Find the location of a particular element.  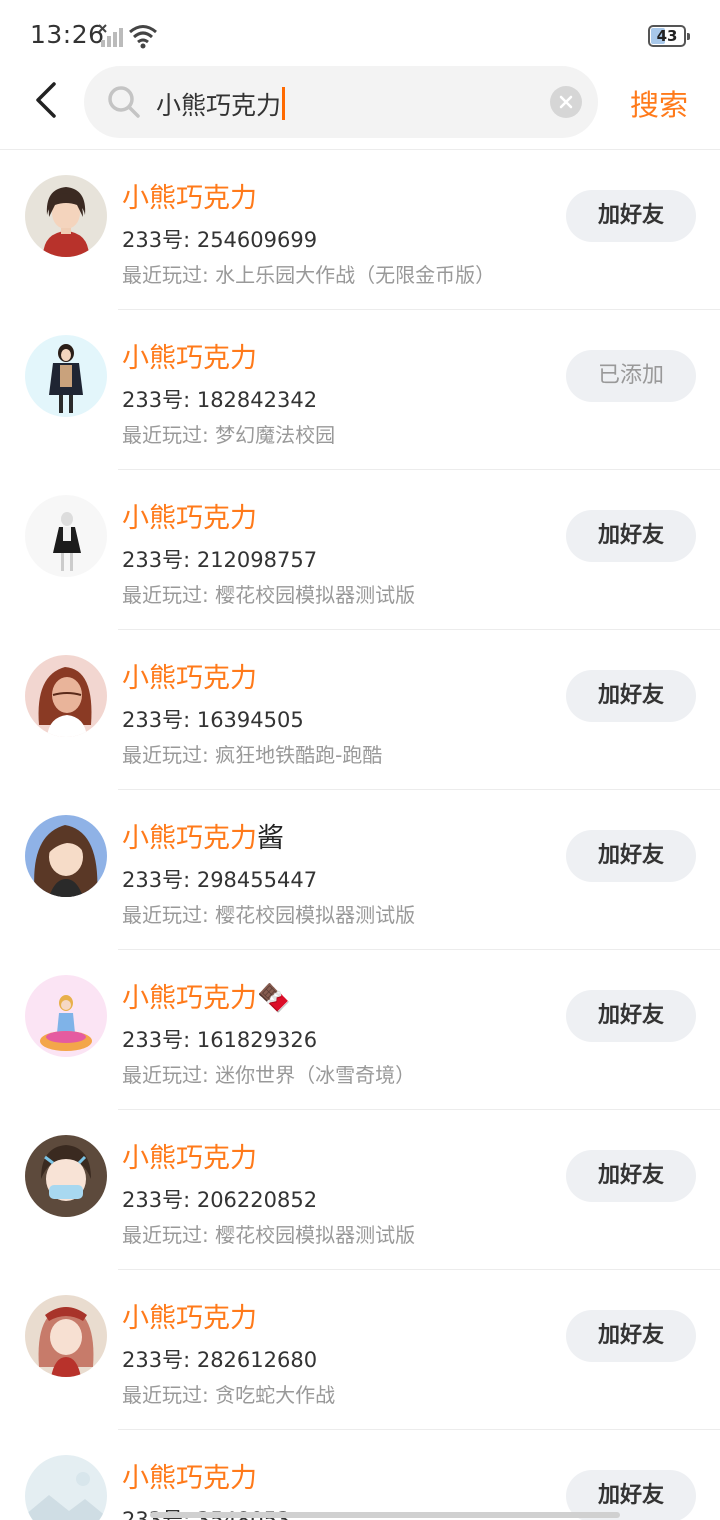

search-icon is located at coordinates (124, 102).